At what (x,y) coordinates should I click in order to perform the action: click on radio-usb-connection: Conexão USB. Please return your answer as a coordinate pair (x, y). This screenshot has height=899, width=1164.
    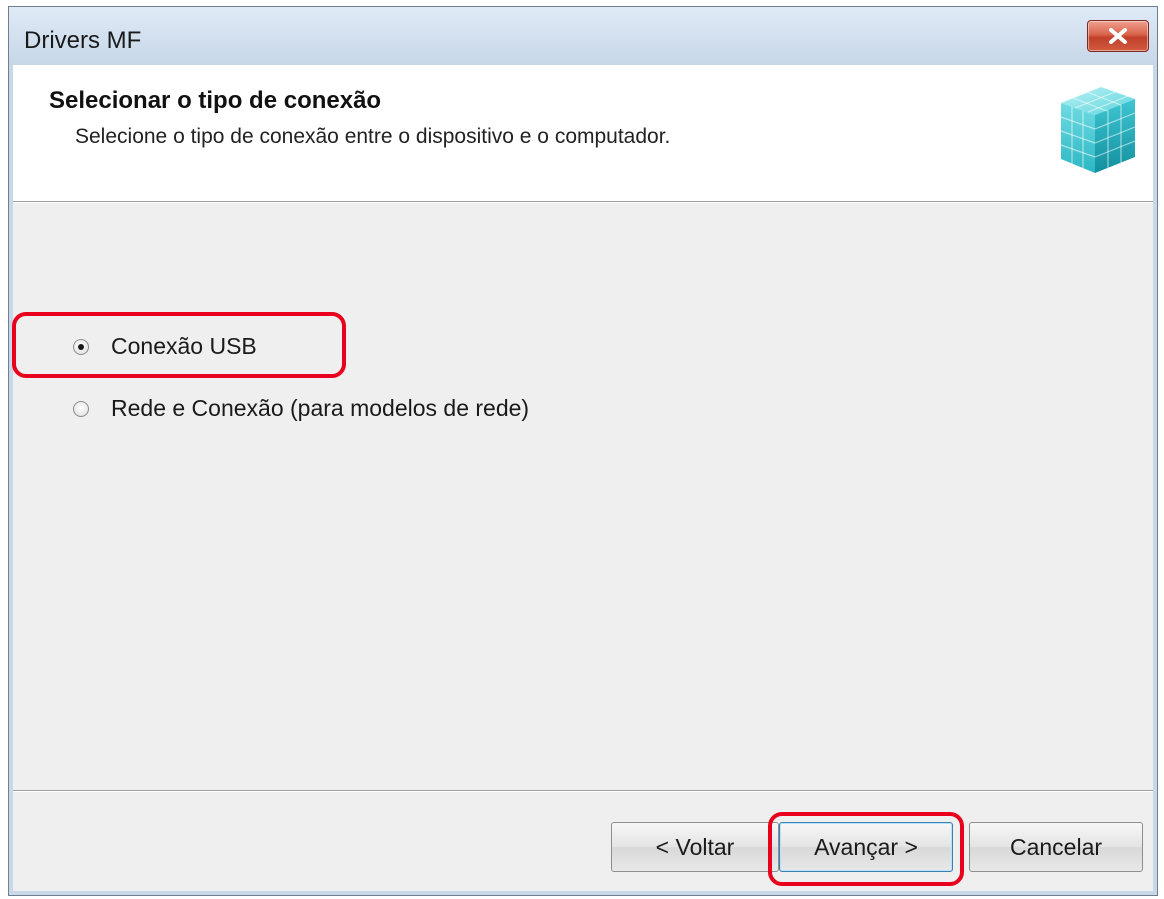
    Looking at the image, I should click on (165, 346).